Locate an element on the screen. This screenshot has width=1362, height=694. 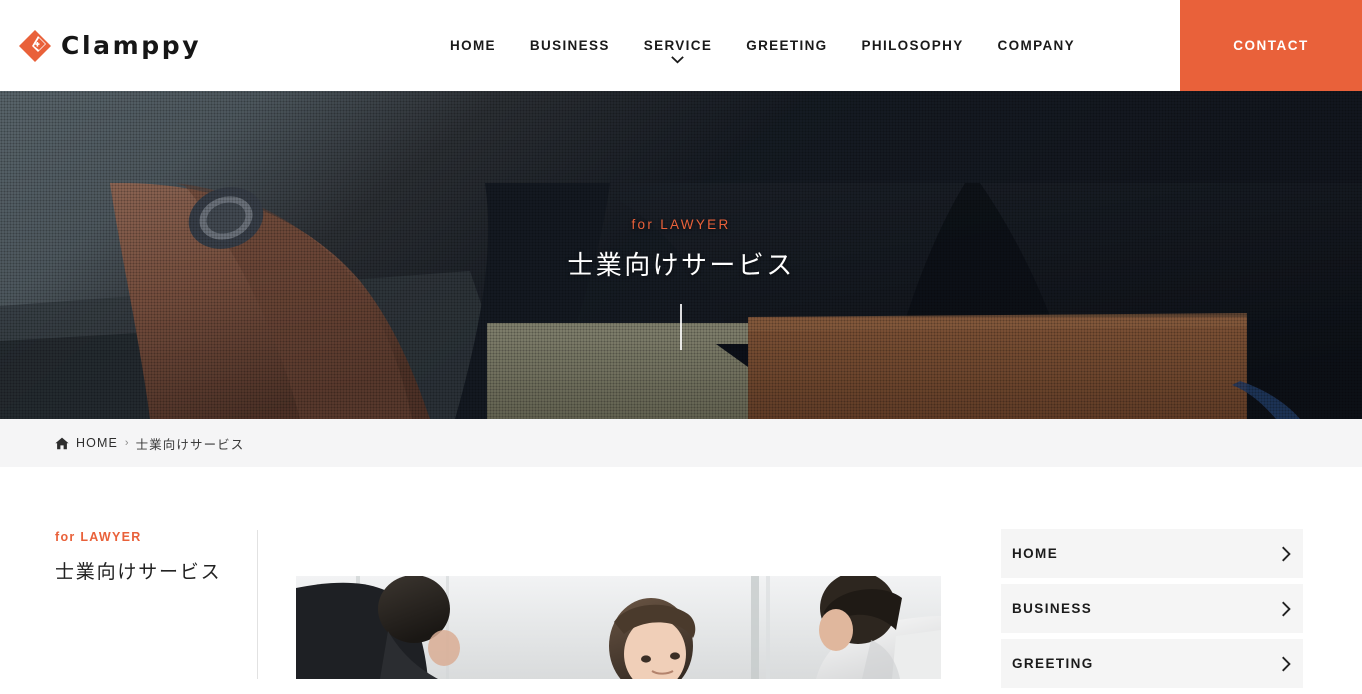
diamond-logo-icon is located at coordinates (35, 46).